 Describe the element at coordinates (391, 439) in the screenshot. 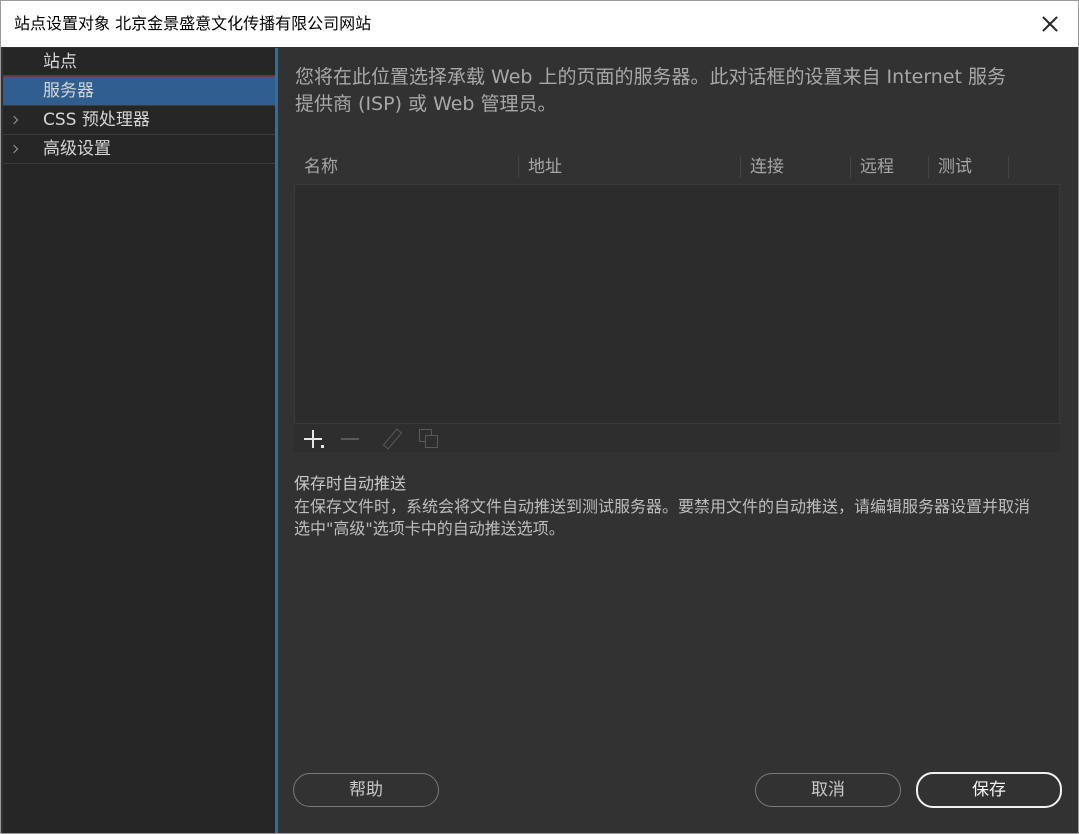

I see `edit-server-icon` at that location.